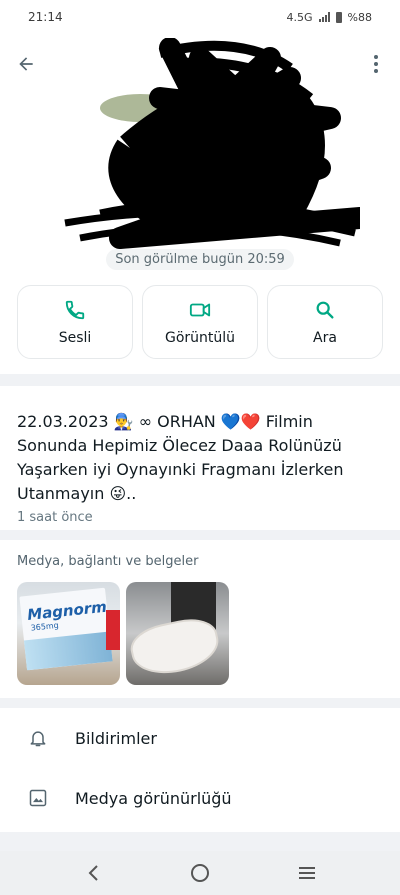 Image resolution: width=400 pixels, height=895 pixels. What do you see at coordinates (325, 322) in the screenshot?
I see `search-button: Ara` at bounding box center [325, 322].